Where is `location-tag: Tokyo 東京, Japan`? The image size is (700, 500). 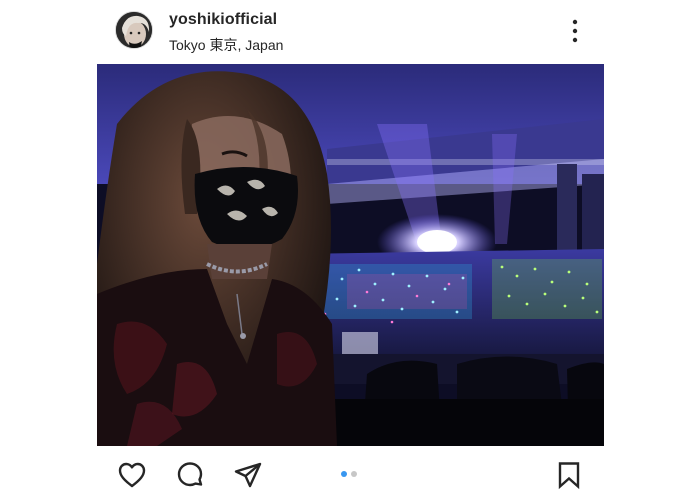
location-tag: Tokyo 東京, Japan is located at coordinates (226, 45).